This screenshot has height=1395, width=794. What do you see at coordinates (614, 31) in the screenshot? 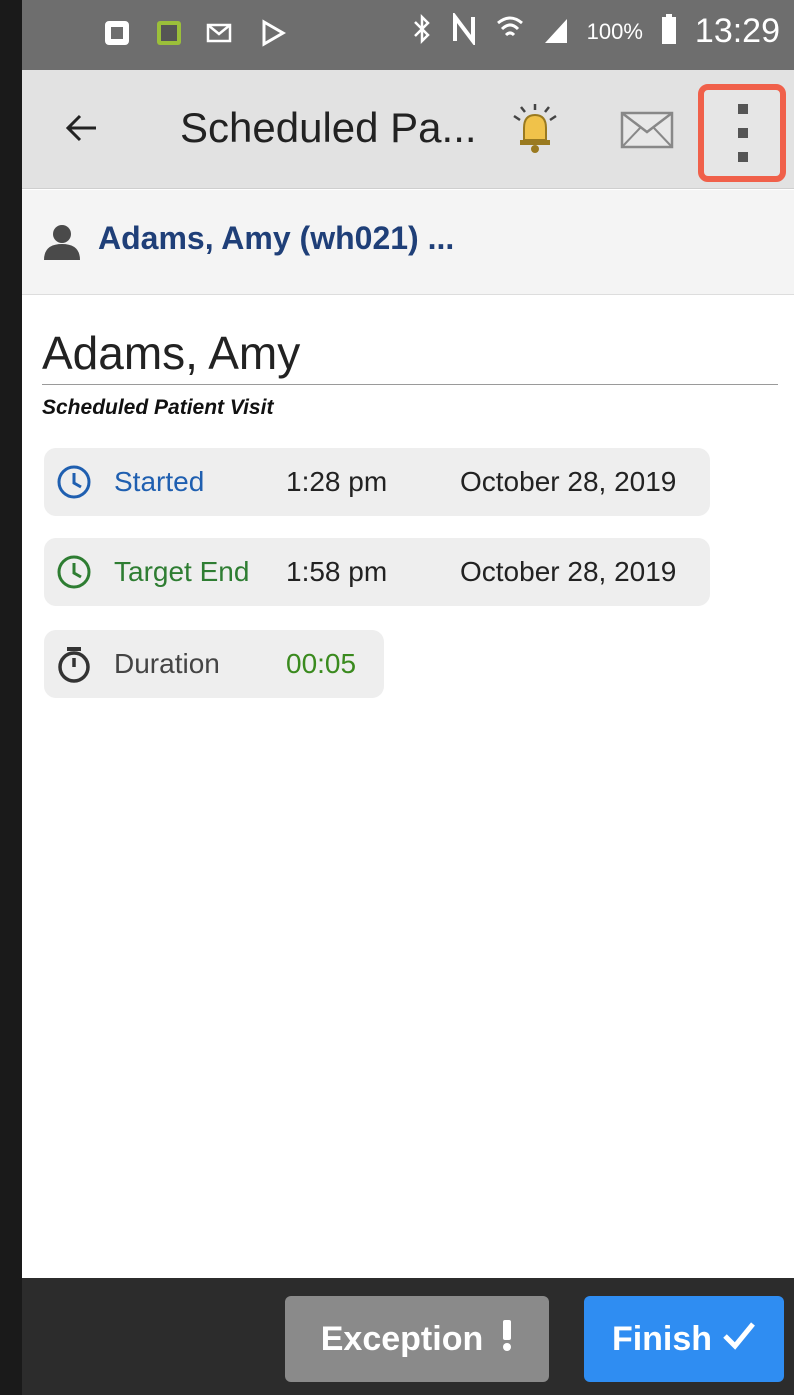
I see `battery-percent: 100%` at bounding box center [614, 31].